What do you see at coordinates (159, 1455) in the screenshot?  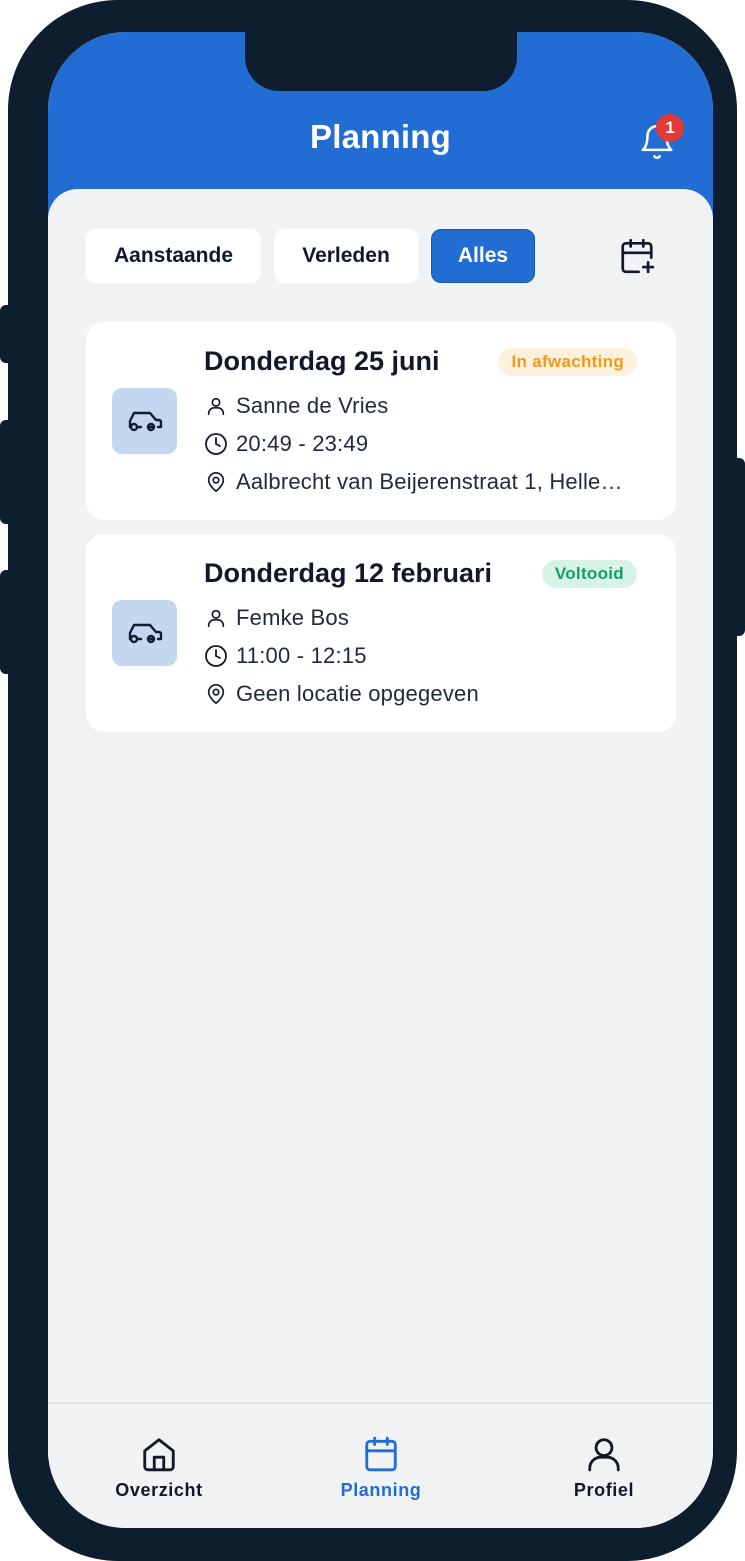 I see `home-icon` at bounding box center [159, 1455].